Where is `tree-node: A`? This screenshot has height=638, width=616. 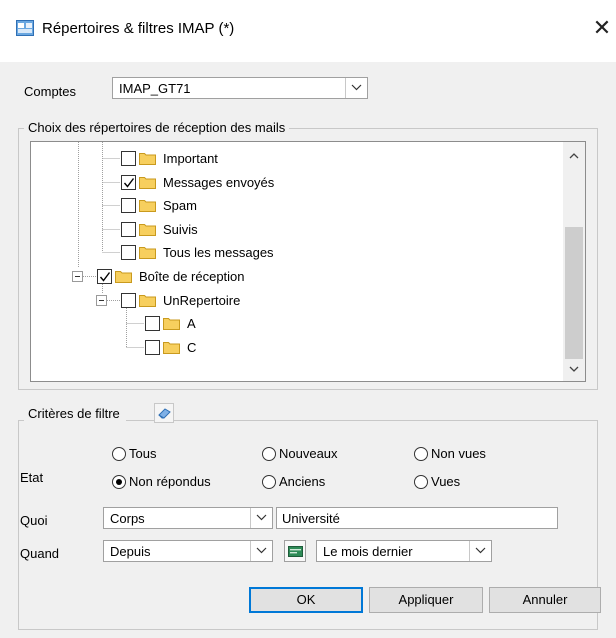
tree-node: A is located at coordinates (181, 324).